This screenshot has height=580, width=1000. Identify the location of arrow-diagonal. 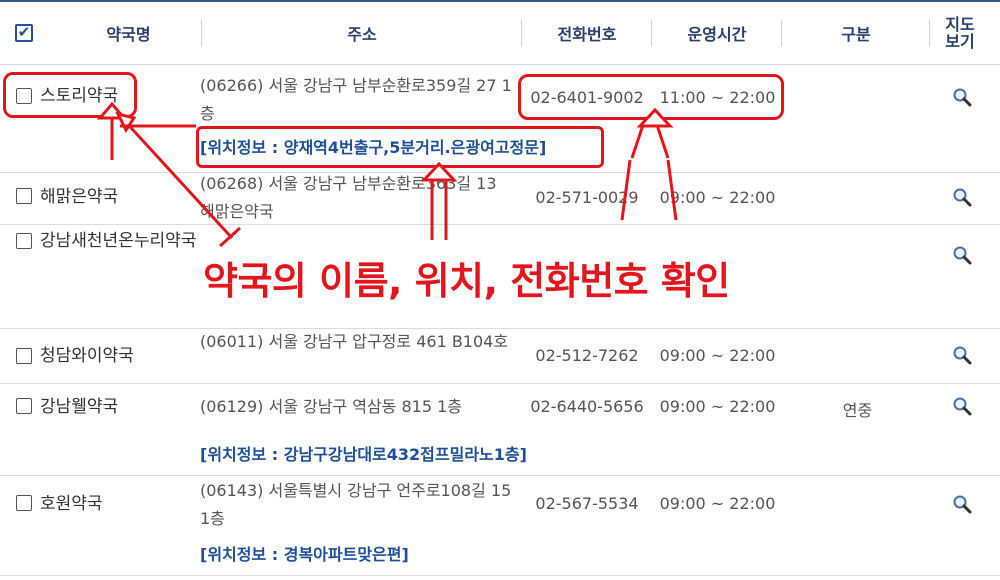
(177, 178).